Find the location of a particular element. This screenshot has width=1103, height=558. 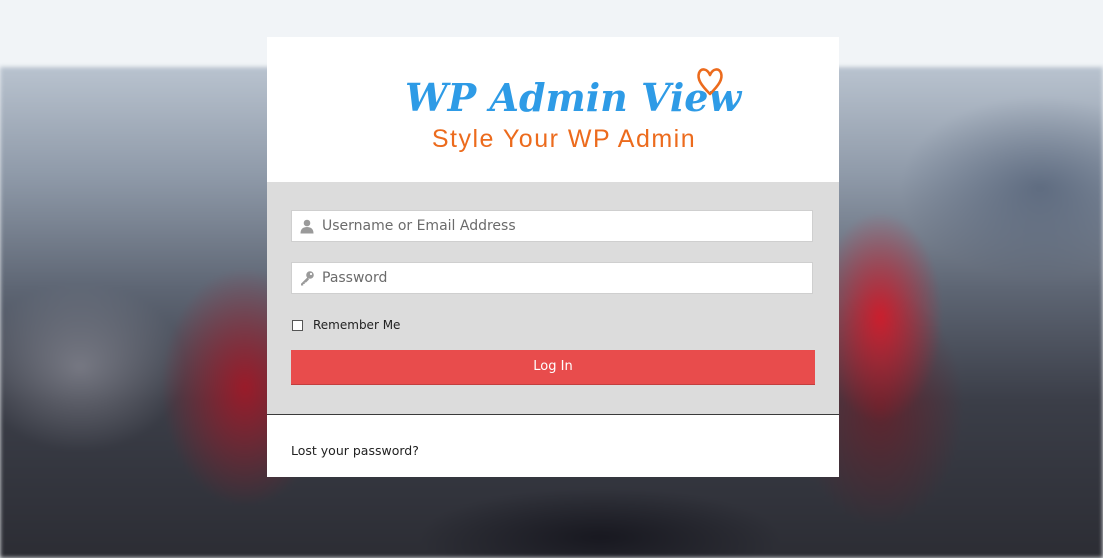

heart-outline-icon is located at coordinates (710, 82).